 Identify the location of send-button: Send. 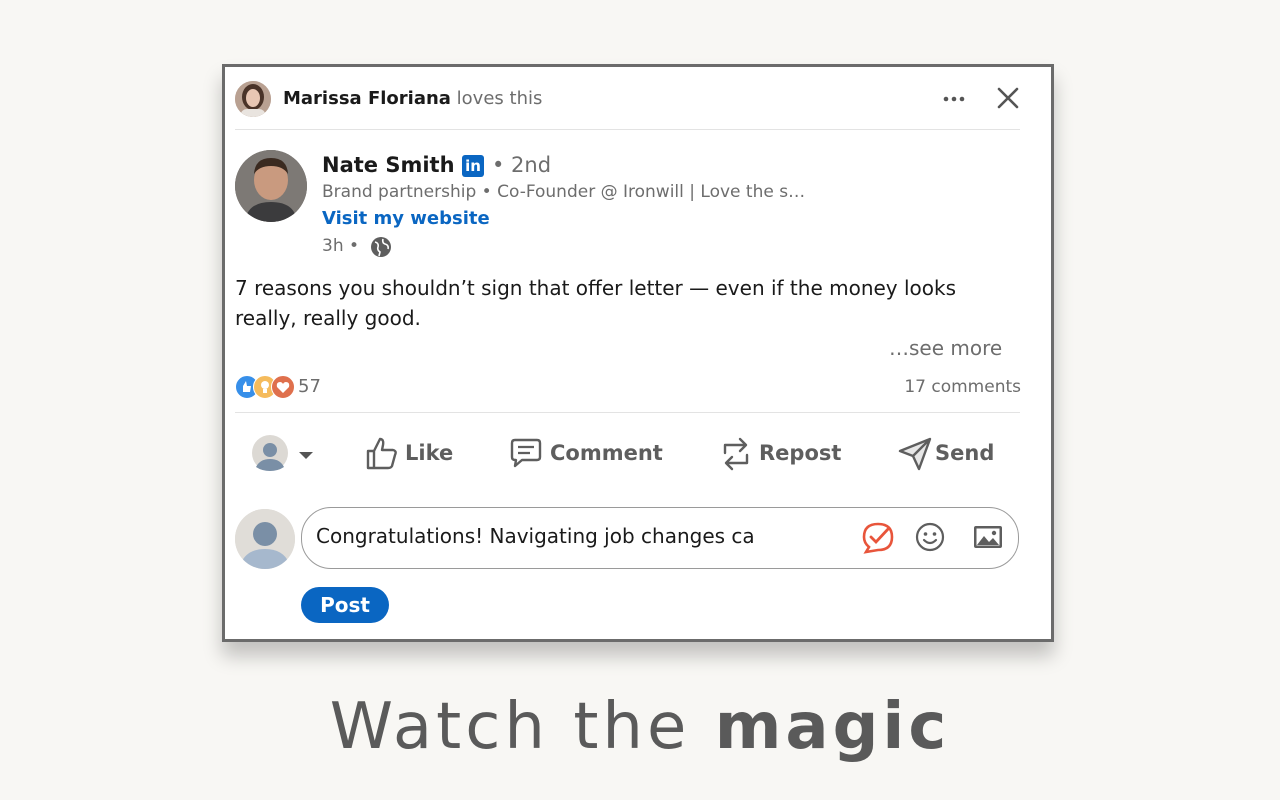
(952, 455).